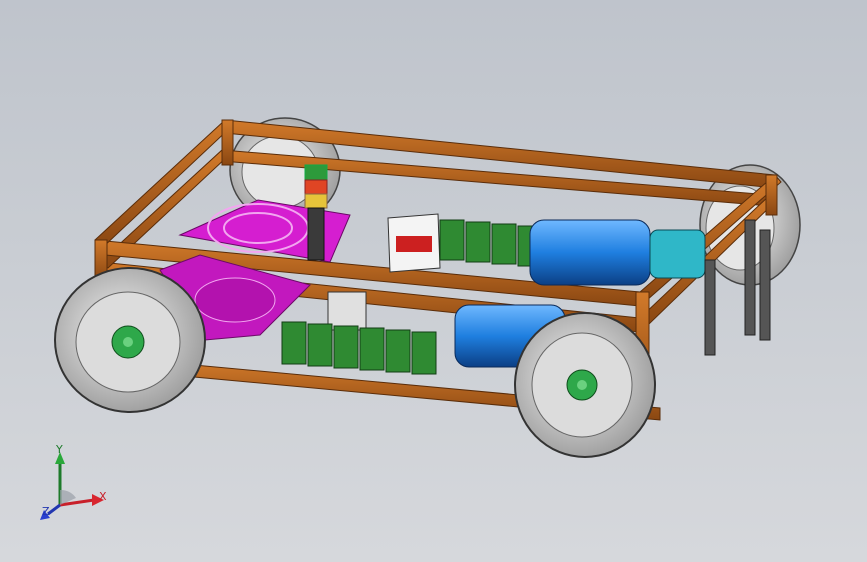 The image size is (867, 562). Describe the element at coordinates (414, 243) in the screenshot. I see `display-panel` at that location.